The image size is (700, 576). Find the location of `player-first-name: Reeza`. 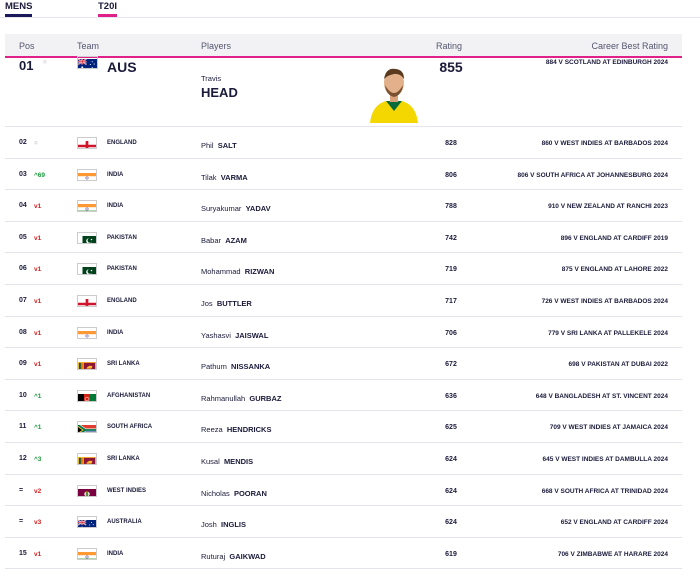

player-first-name: Reeza is located at coordinates (212, 430).